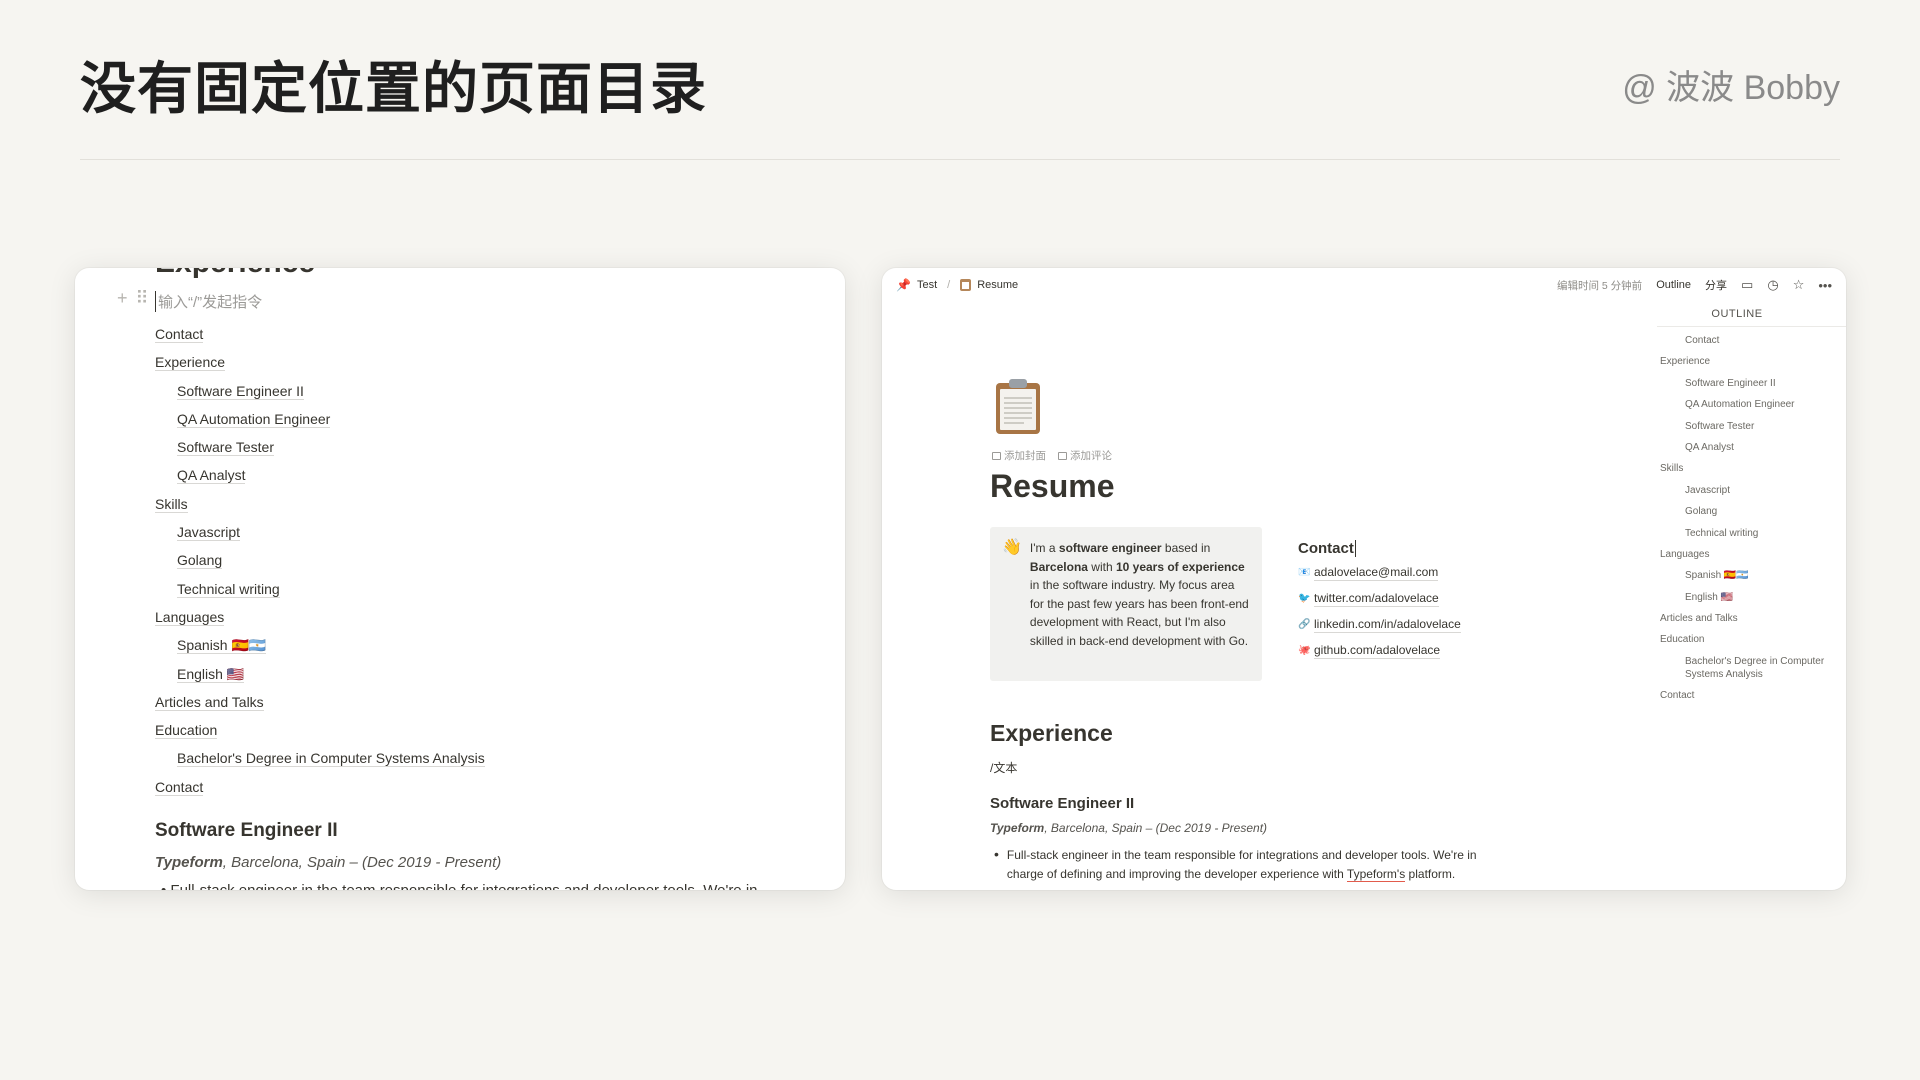 This screenshot has width=1920, height=1080. Describe the element at coordinates (1750, 639) in the screenshot. I see `outline-item: Education` at that location.